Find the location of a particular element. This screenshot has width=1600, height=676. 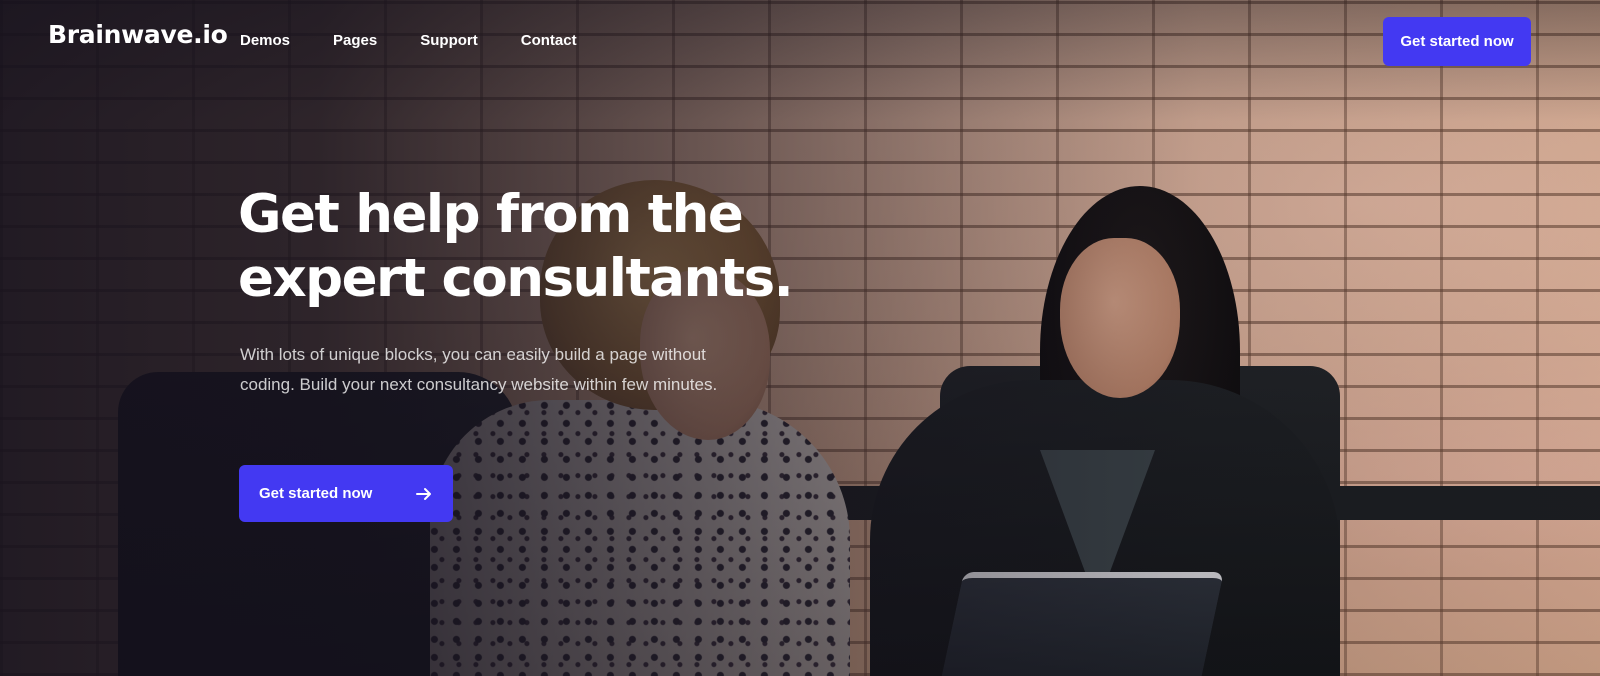

hero-title-line-1: Get help from the is located at coordinates (491, 214).